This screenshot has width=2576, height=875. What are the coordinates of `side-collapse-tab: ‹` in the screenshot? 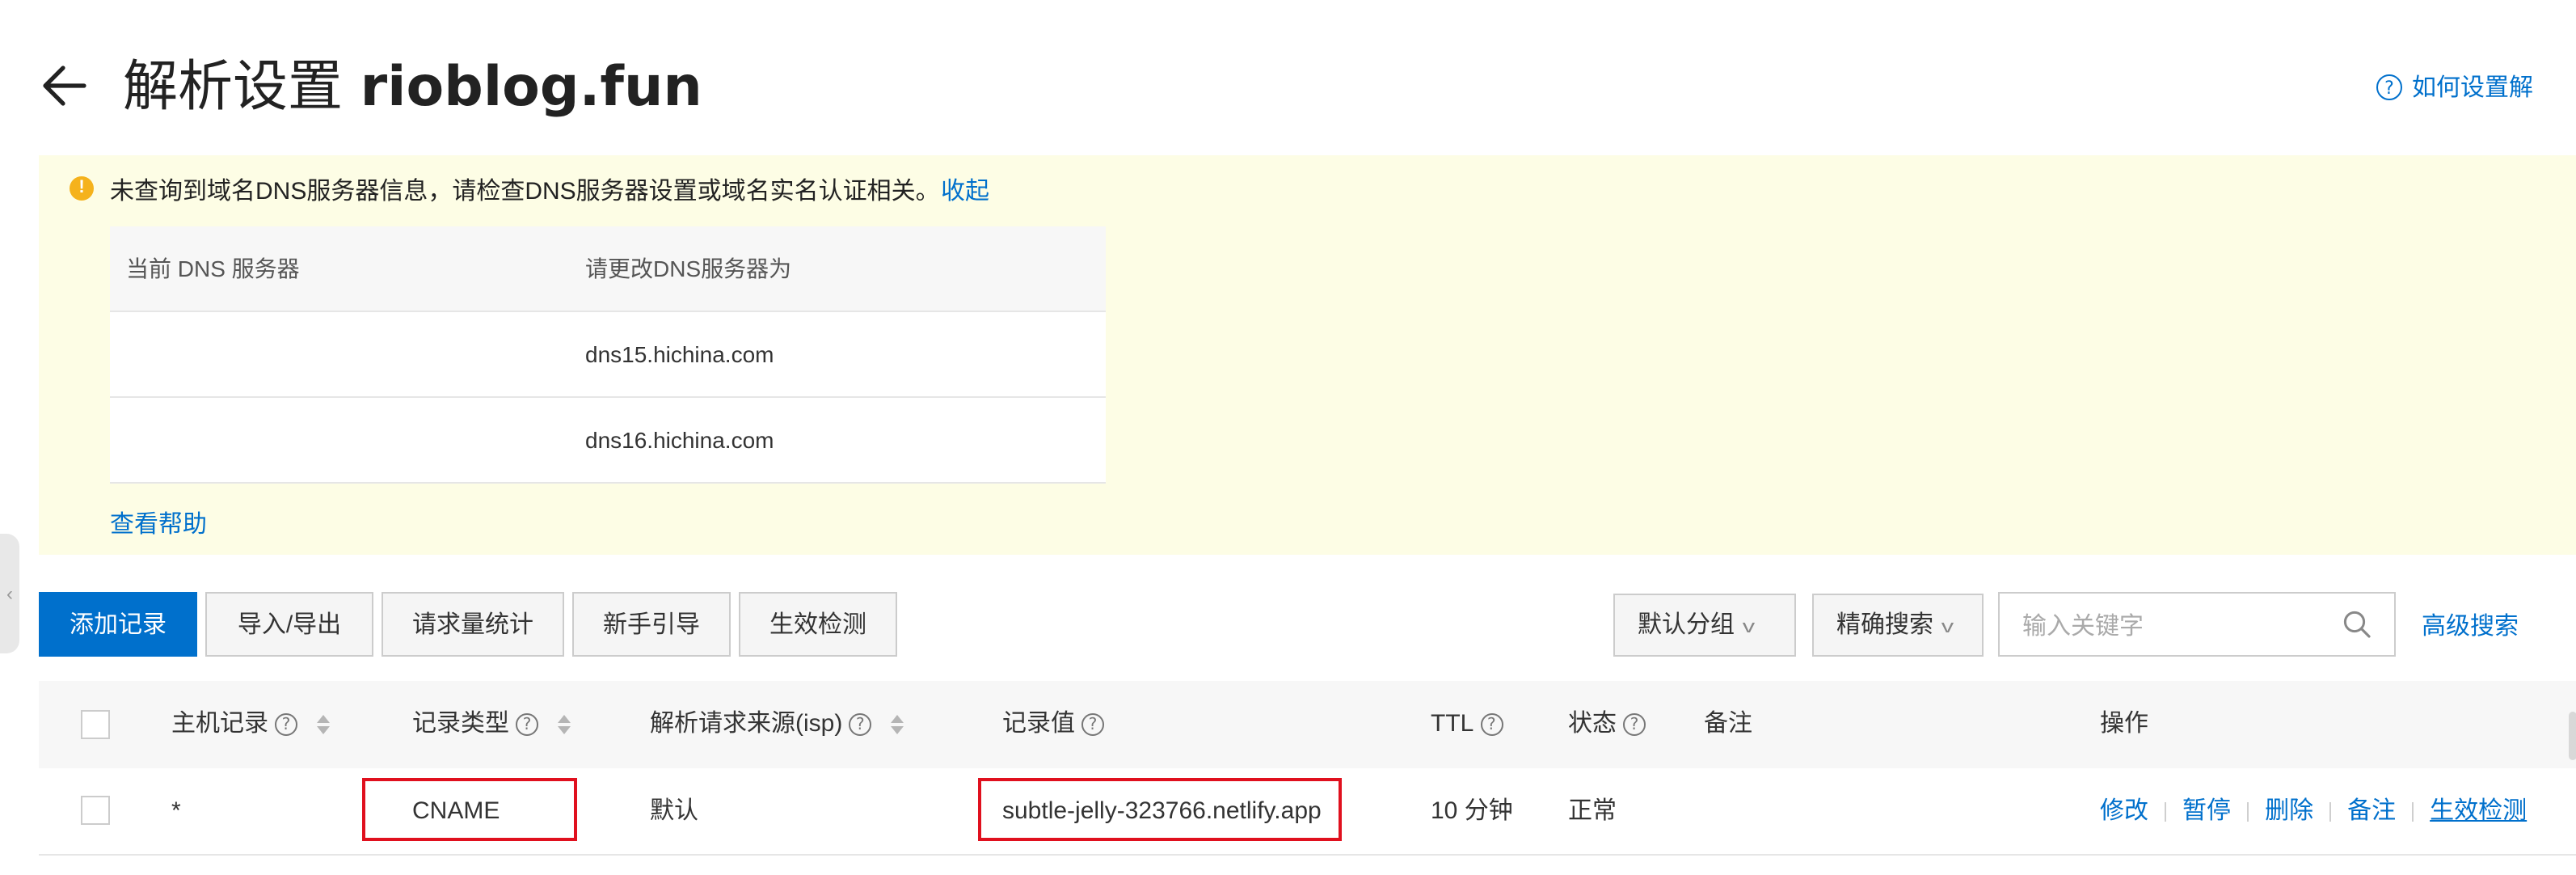 It's located at (9, 593).